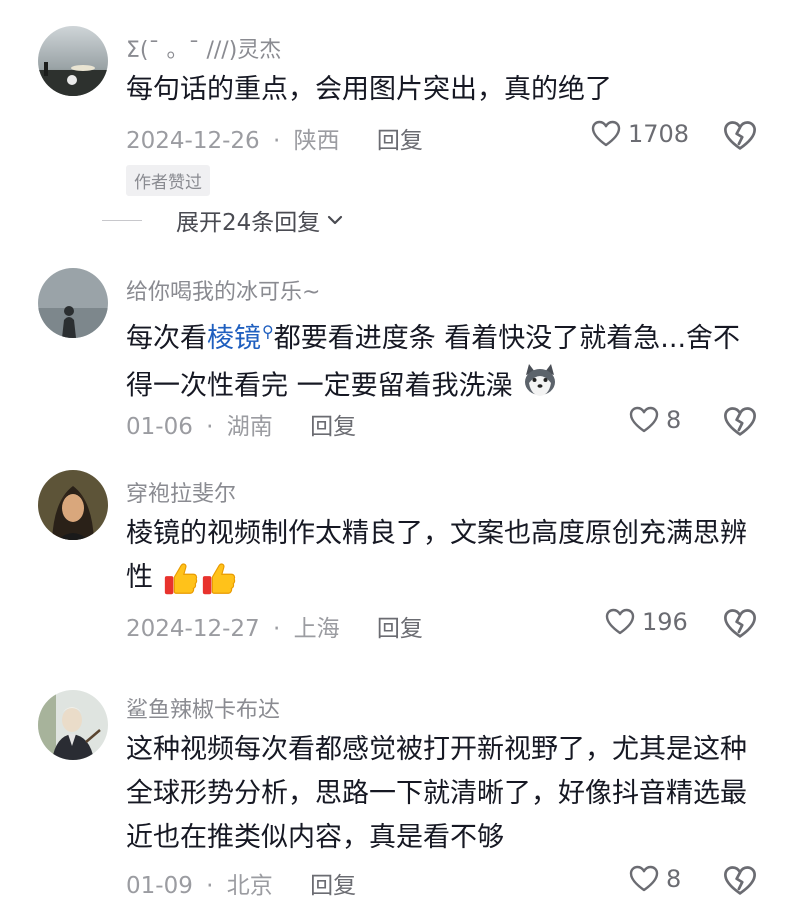 This screenshot has width=800, height=924. What do you see at coordinates (248, 223) in the screenshot?
I see `expand-replies-label: 展开24条回复` at bounding box center [248, 223].